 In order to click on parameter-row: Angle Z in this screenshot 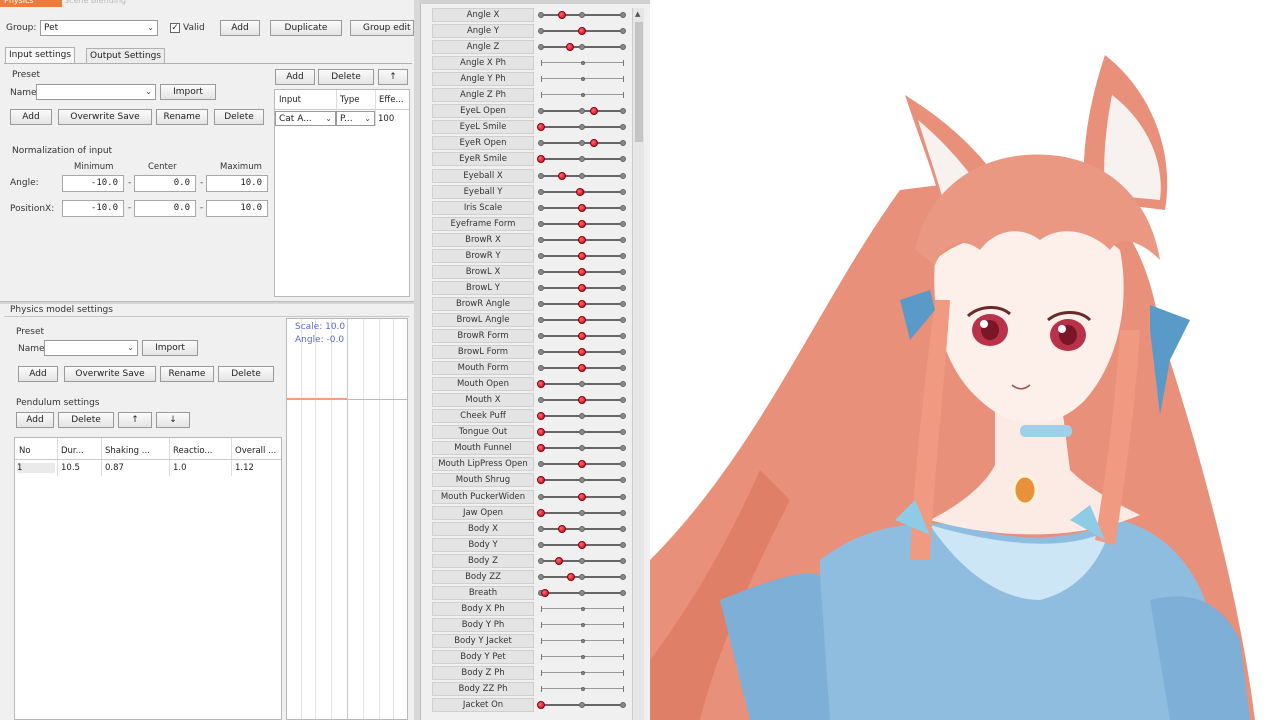, I will do `click(531, 47)`.